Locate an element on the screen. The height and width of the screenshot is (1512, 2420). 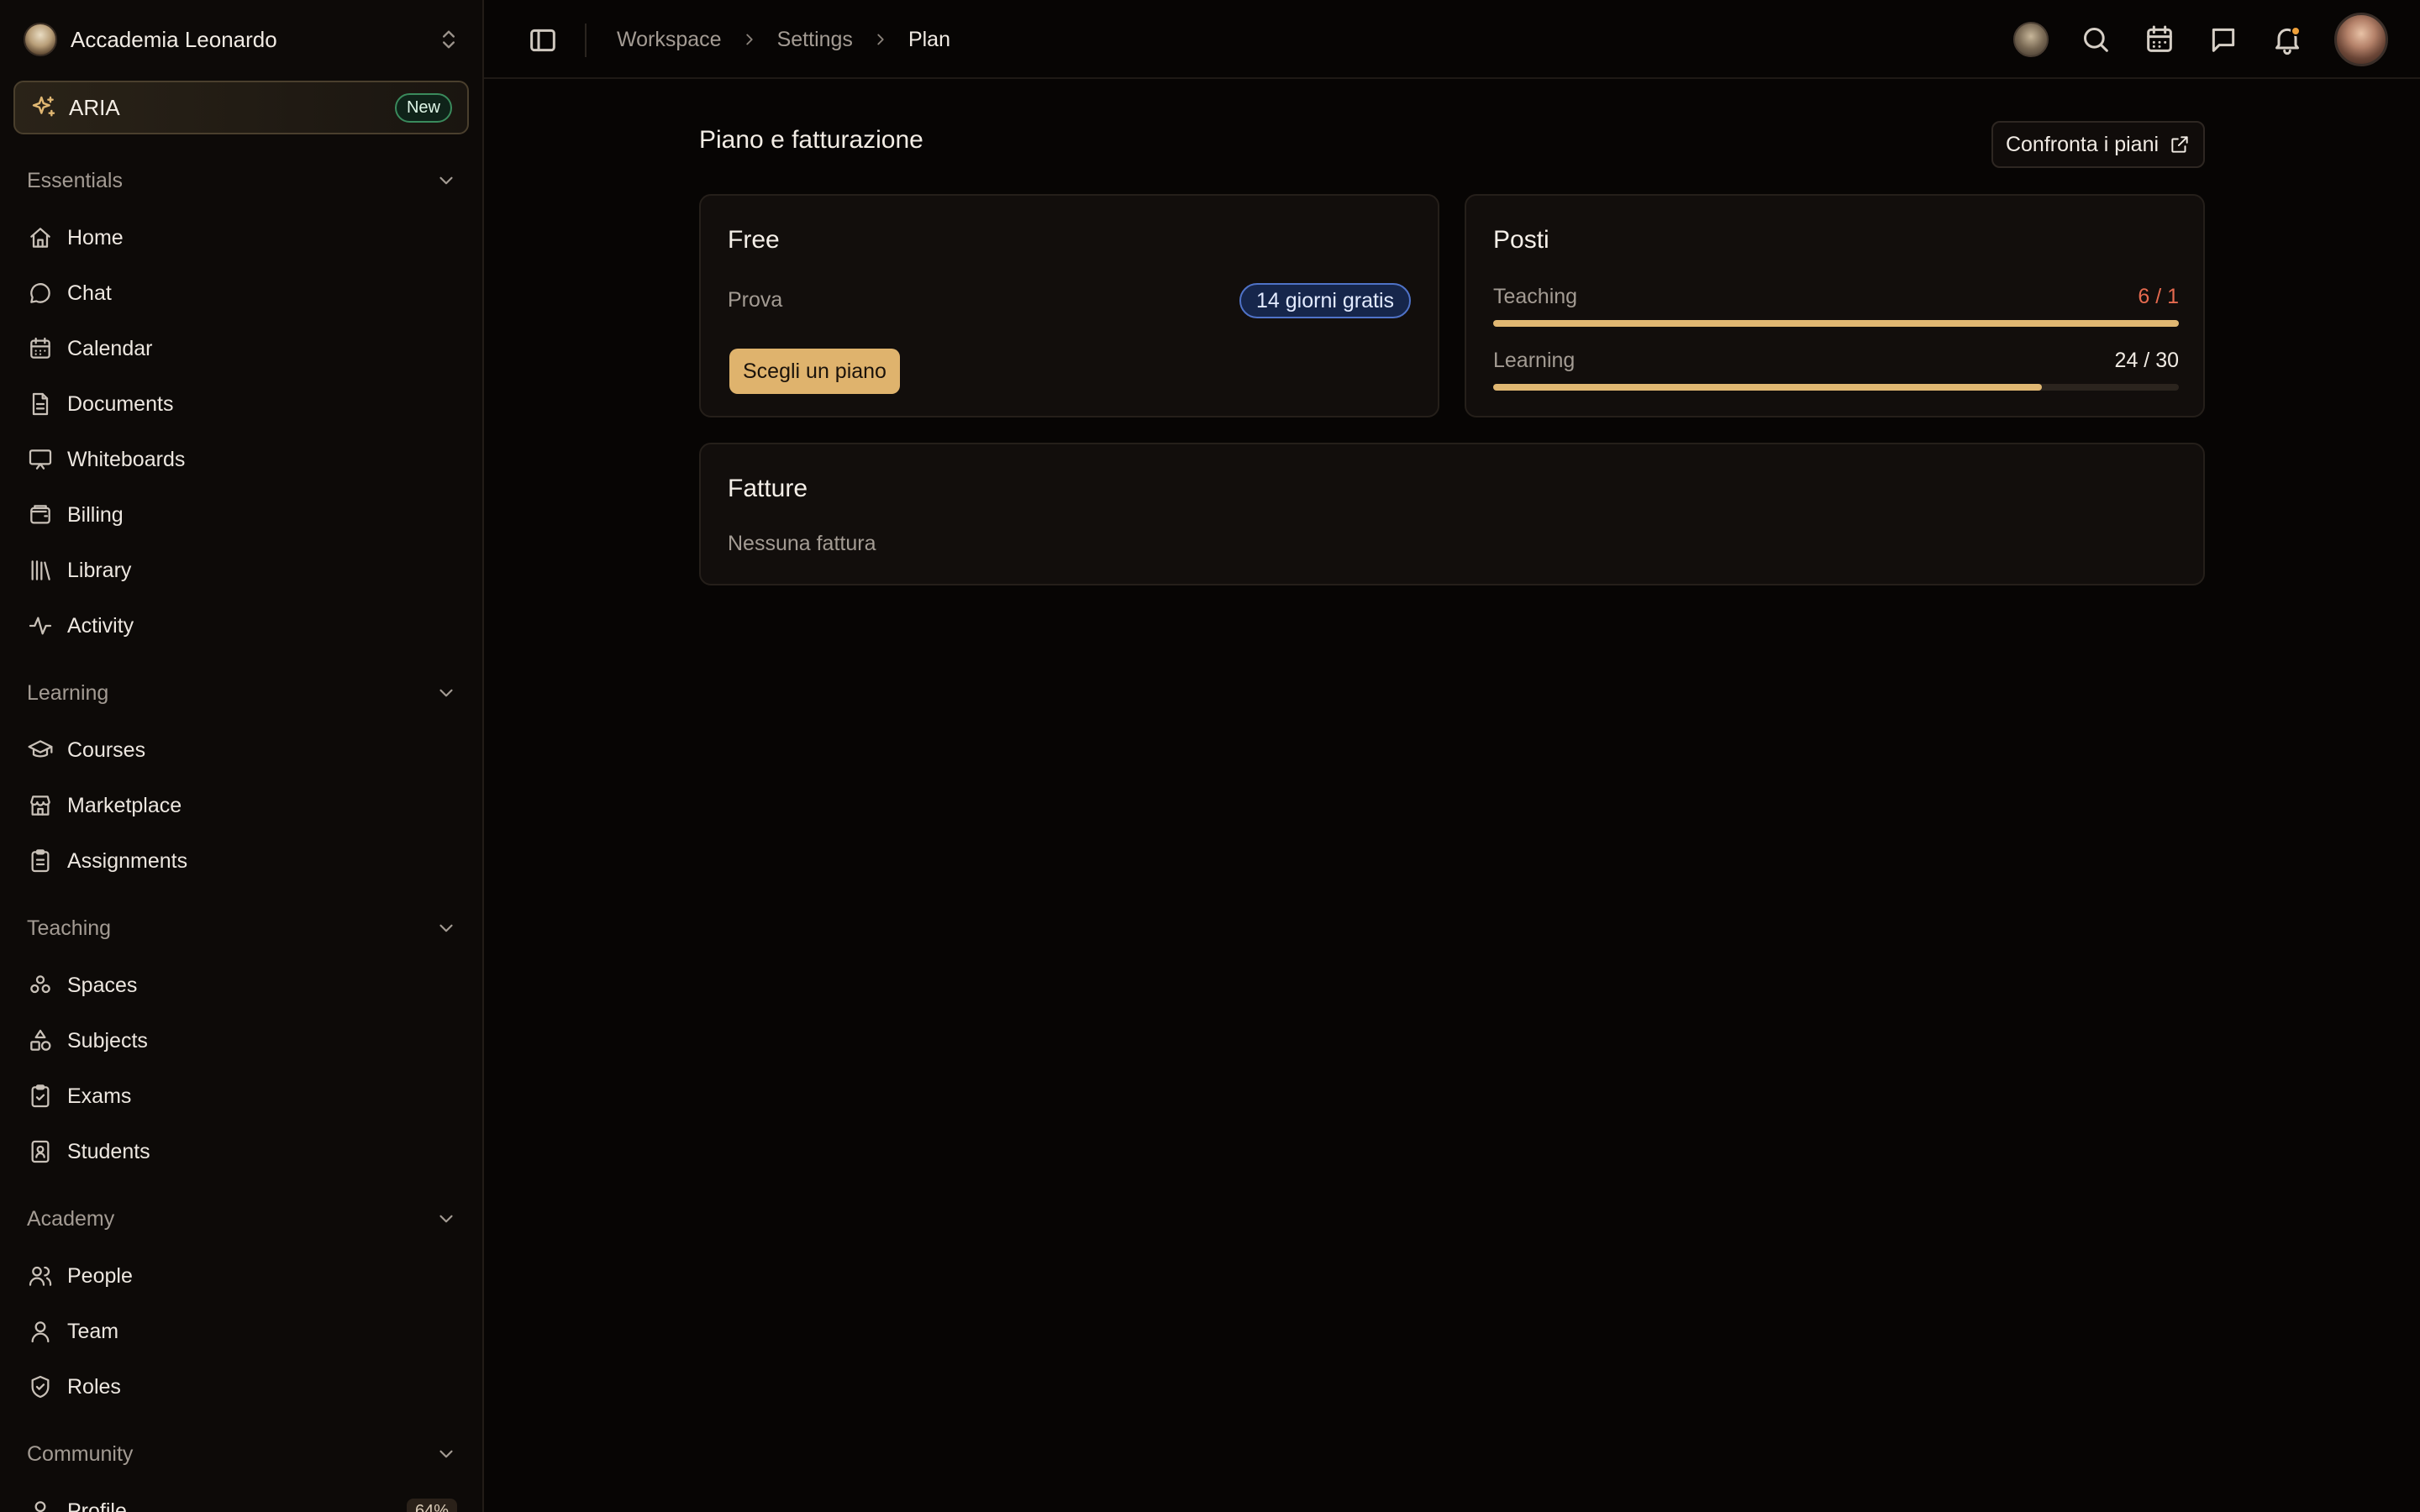
sidebar-item-assignments: Assignments is located at coordinates (242, 861).